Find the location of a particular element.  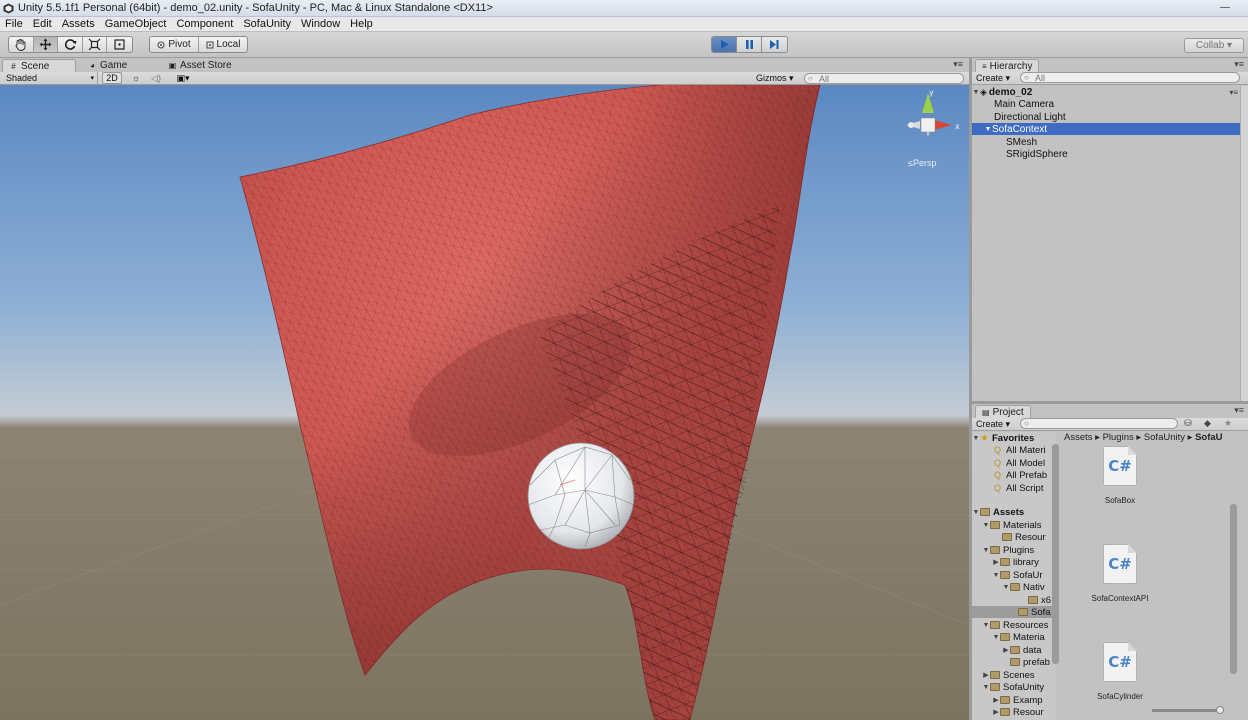

local-button: Local is located at coordinates (223, 44).